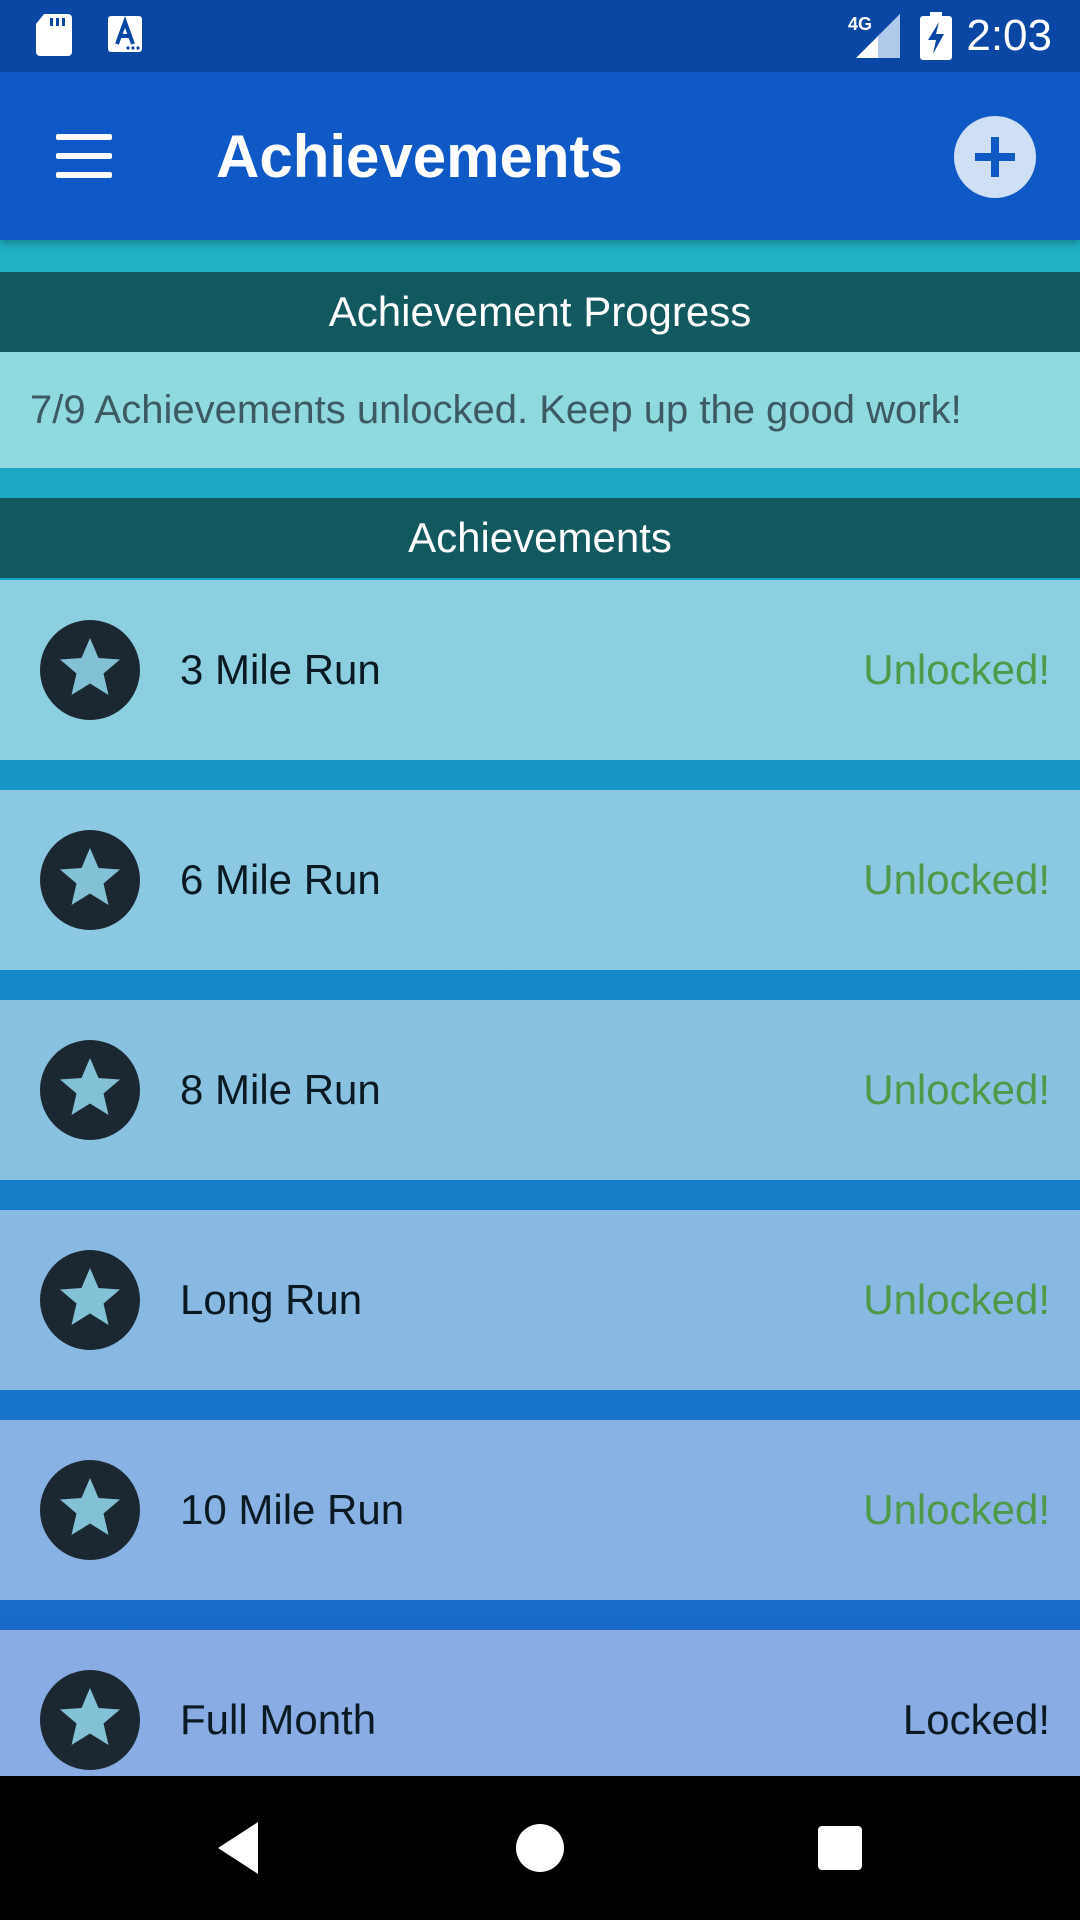  I want to click on status-bar: 4G 2:03, so click(540, 36).